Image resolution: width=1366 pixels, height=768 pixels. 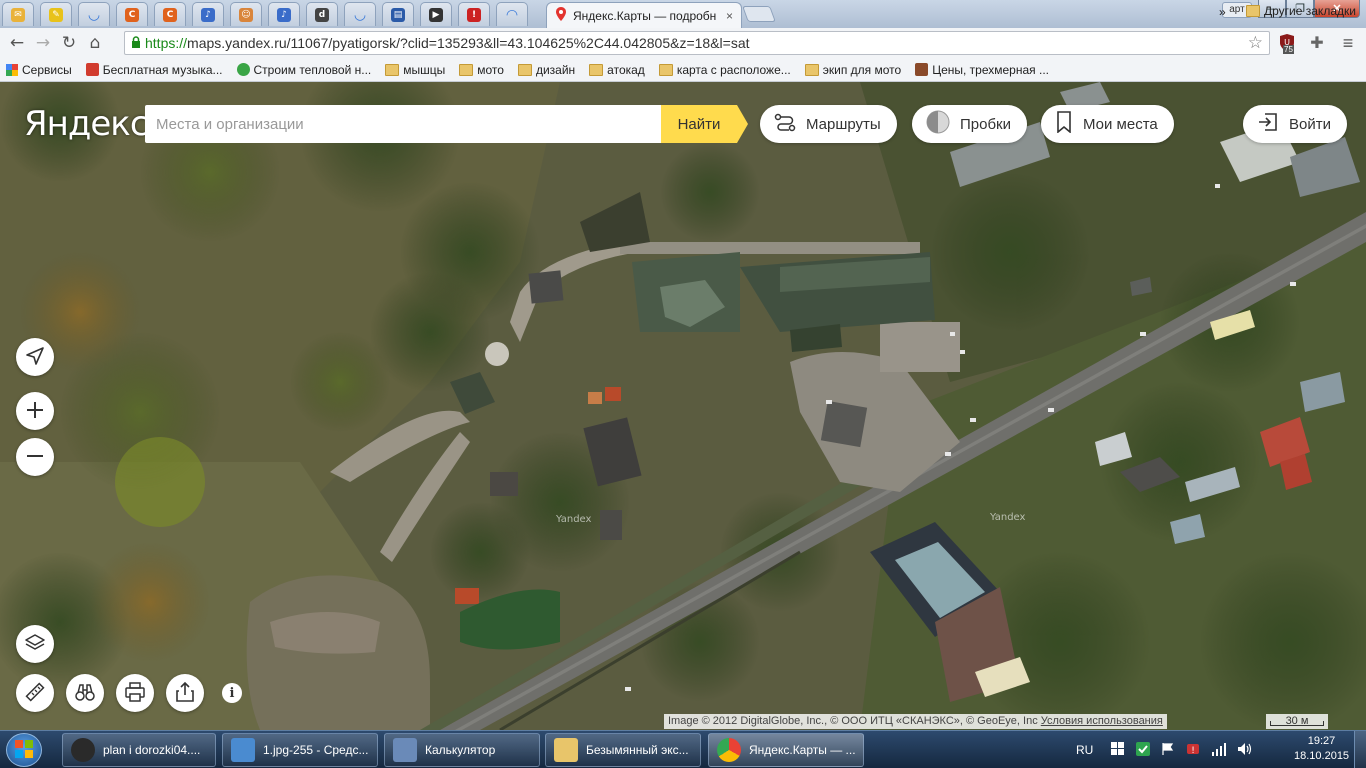 What do you see at coordinates (1322, 756) in the screenshot?
I see `clock-date: 18.10.2015` at bounding box center [1322, 756].